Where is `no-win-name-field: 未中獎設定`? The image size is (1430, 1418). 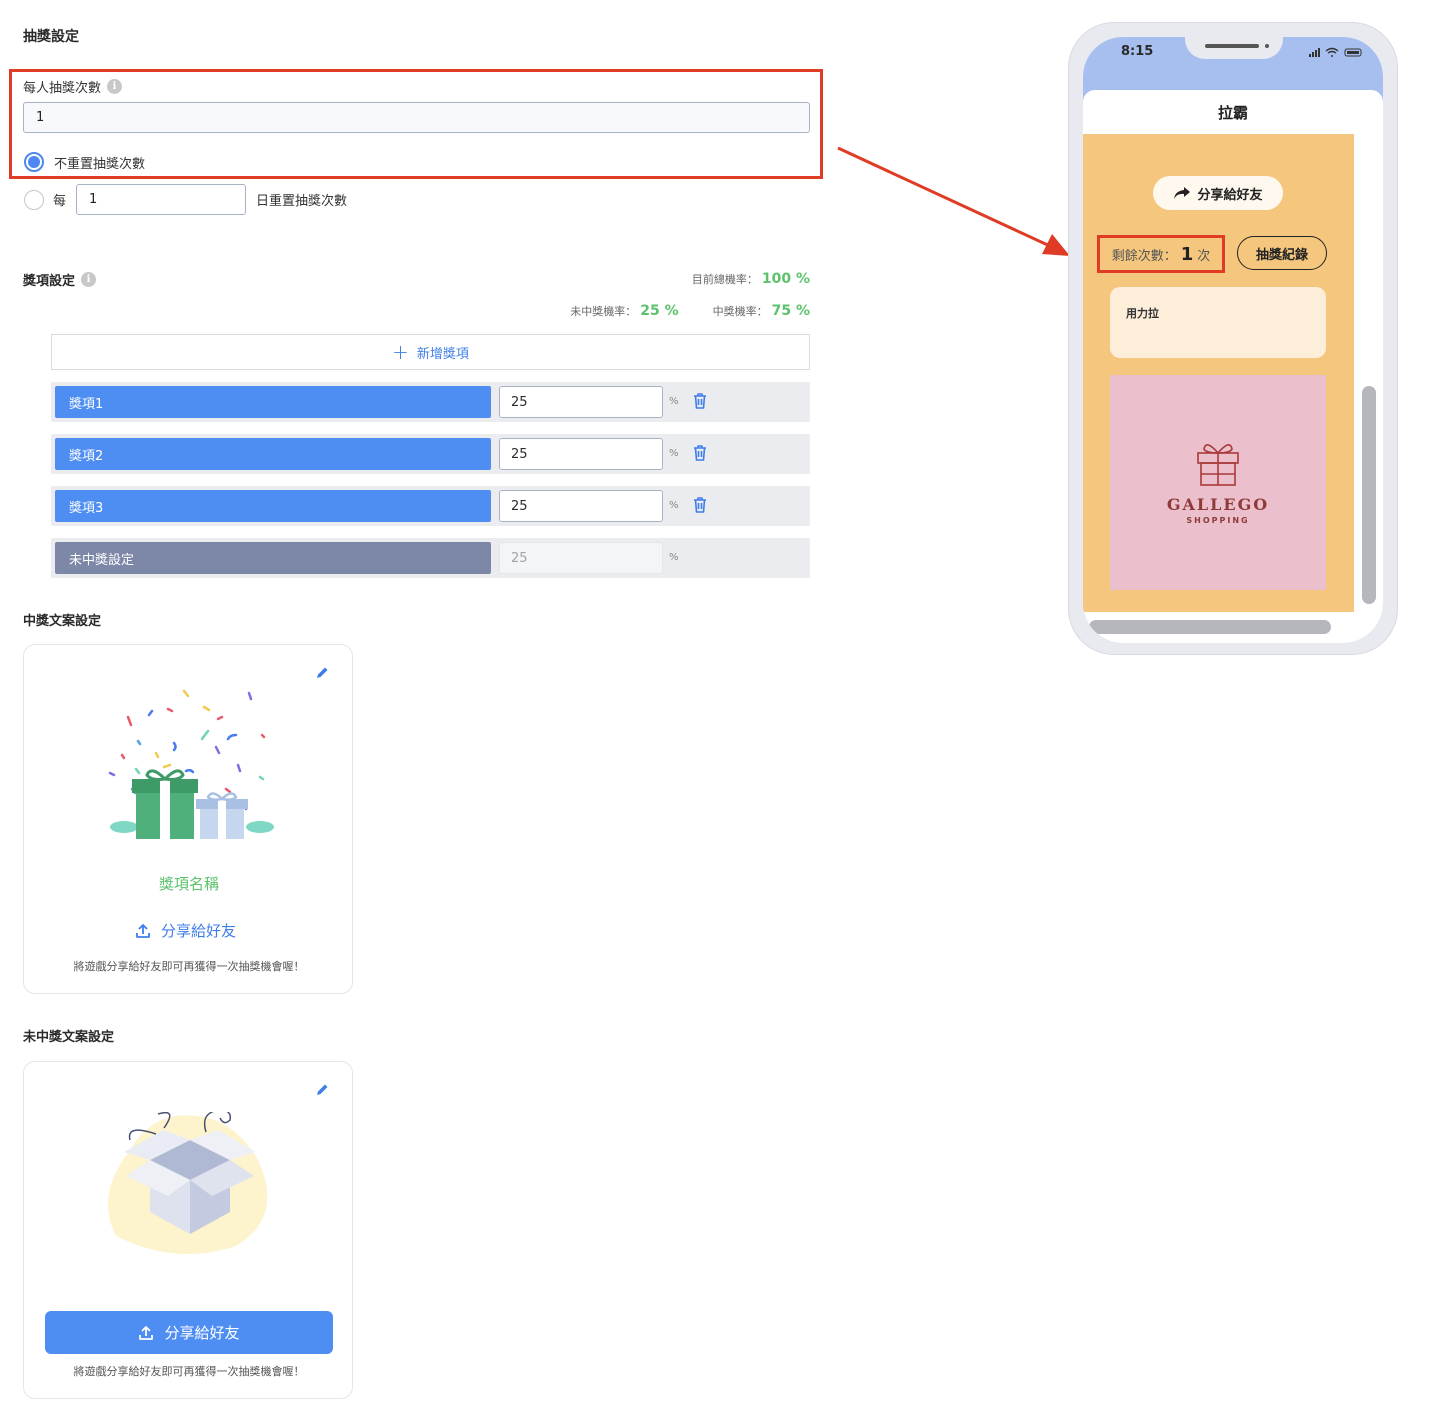
no-win-name-field: 未中獎設定 is located at coordinates (273, 558).